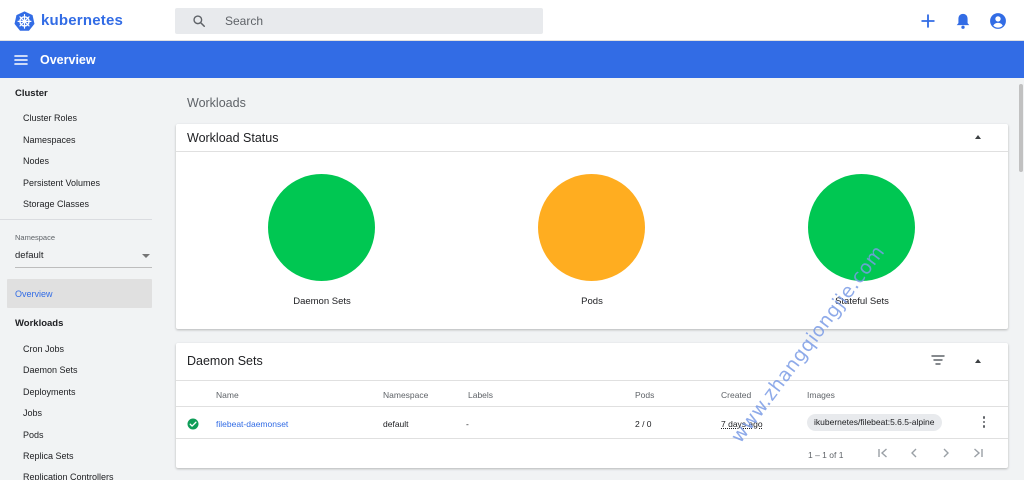 This screenshot has height=480, width=1024. What do you see at coordinates (826, 455) in the screenshot?
I see `pagination-range: 1 – 1 of 1` at bounding box center [826, 455].